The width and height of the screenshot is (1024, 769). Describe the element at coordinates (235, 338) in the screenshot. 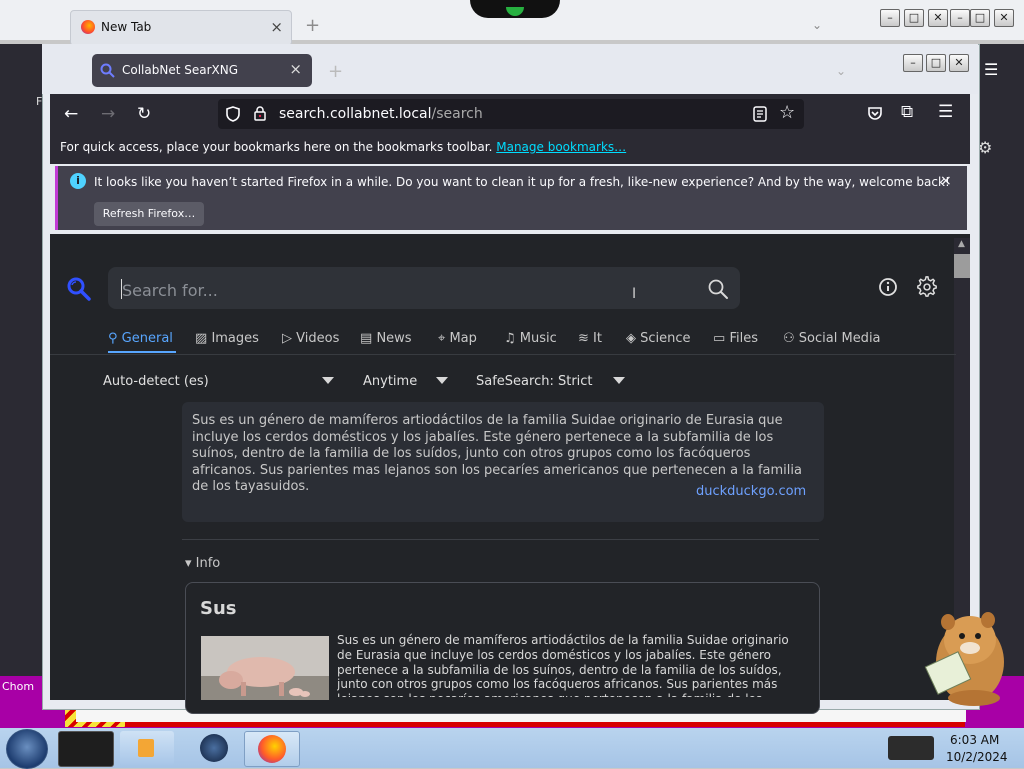

I see `category-label: Images` at that location.